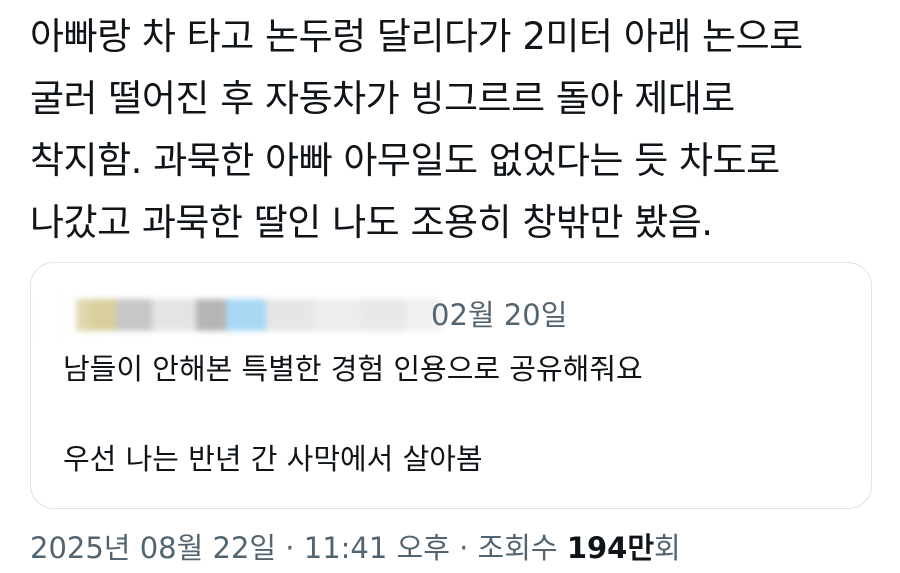 Image resolution: width=900 pixels, height=573 pixels. Describe the element at coordinates (499, 315) in the screenshot. I see `quoted-tweet-date: 02월 20일` at that location.